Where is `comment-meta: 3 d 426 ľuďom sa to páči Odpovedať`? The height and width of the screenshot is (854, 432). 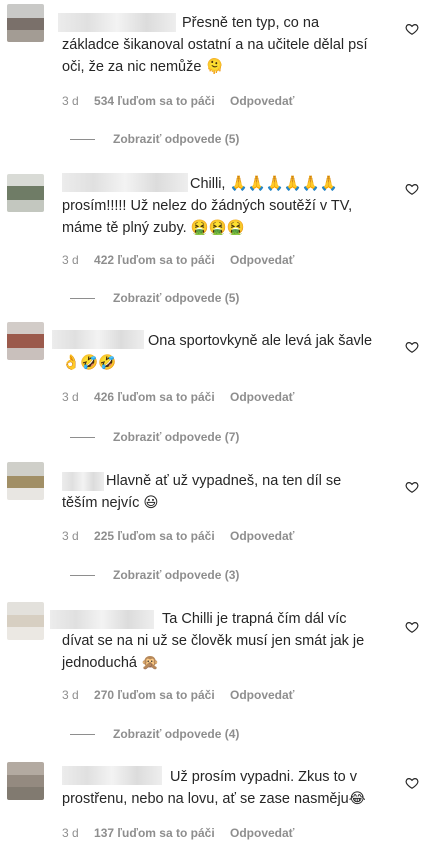
comment-meta: 3 d 426 ľuďom sa to páči Odpovedať is located at coordinates (184, 397).